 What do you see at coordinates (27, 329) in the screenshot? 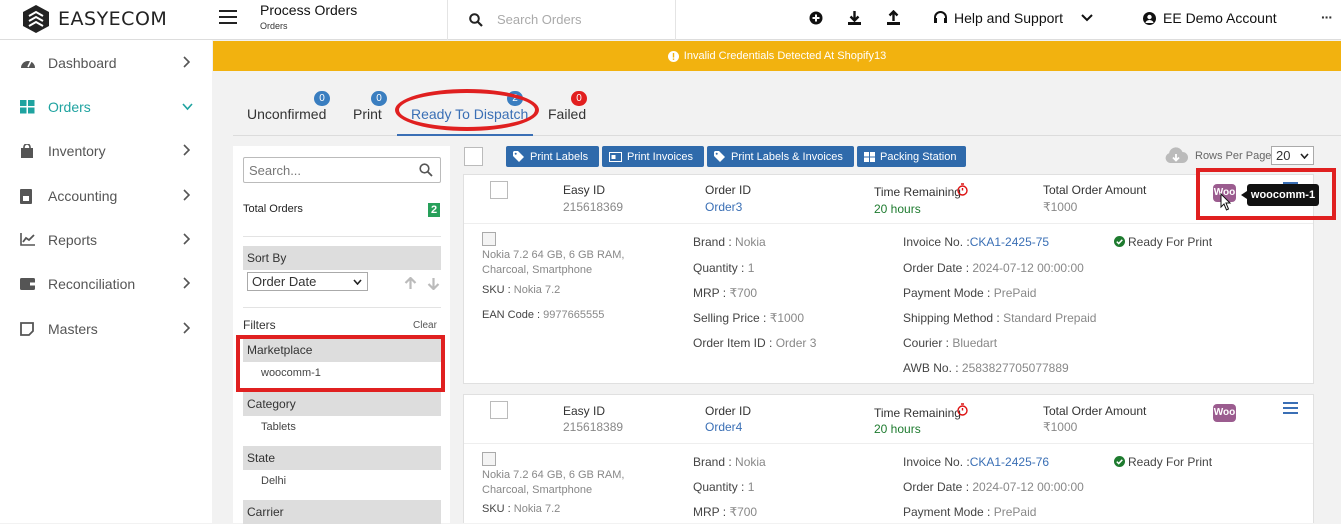
I see `note-icon` at bounding box center [27, 329].